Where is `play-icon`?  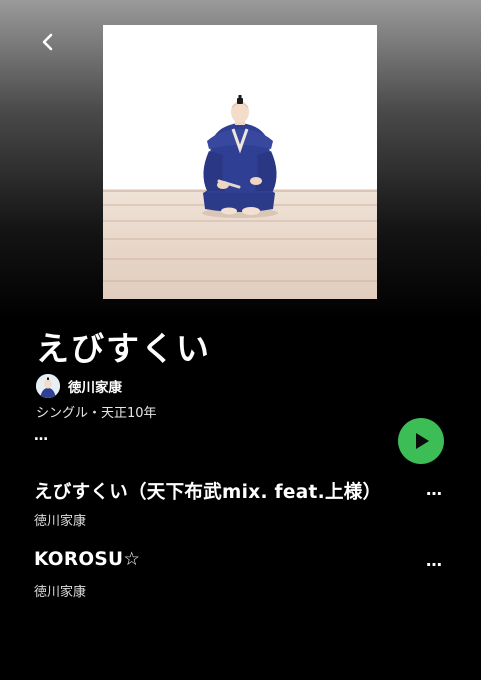
play-icon is located at coordinates (422, 441).